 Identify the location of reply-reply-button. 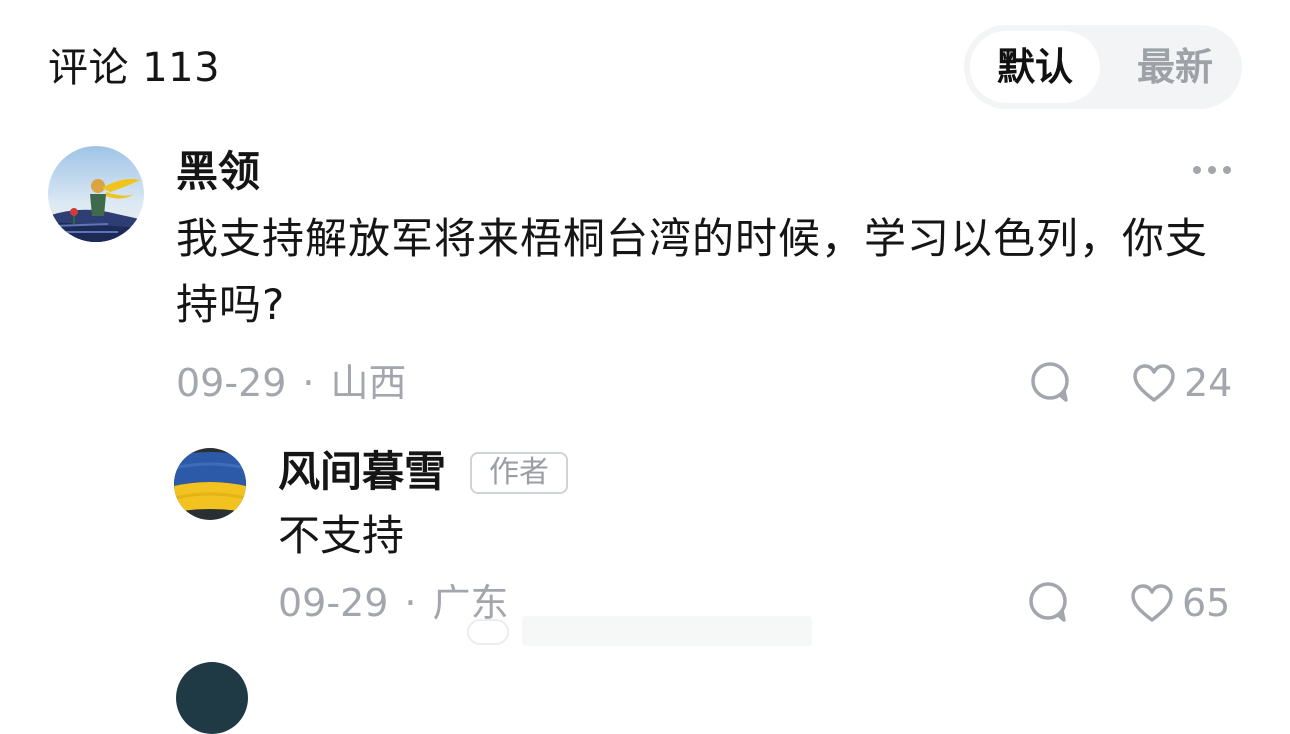
(1048, 602).